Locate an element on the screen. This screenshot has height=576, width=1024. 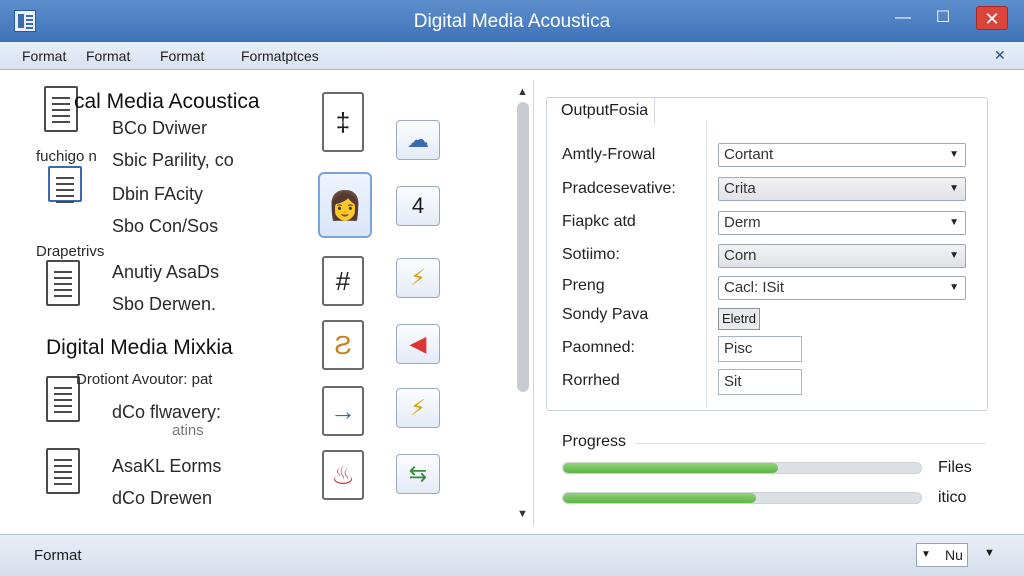
play-arrow-icon: ◀ is located at coordinates (418, 344).